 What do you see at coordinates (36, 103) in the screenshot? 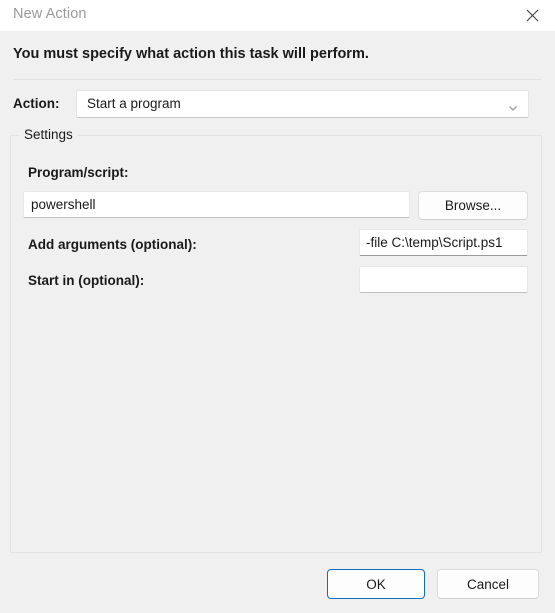
I see `action-label: Action:` at bounding box center [36, 103].